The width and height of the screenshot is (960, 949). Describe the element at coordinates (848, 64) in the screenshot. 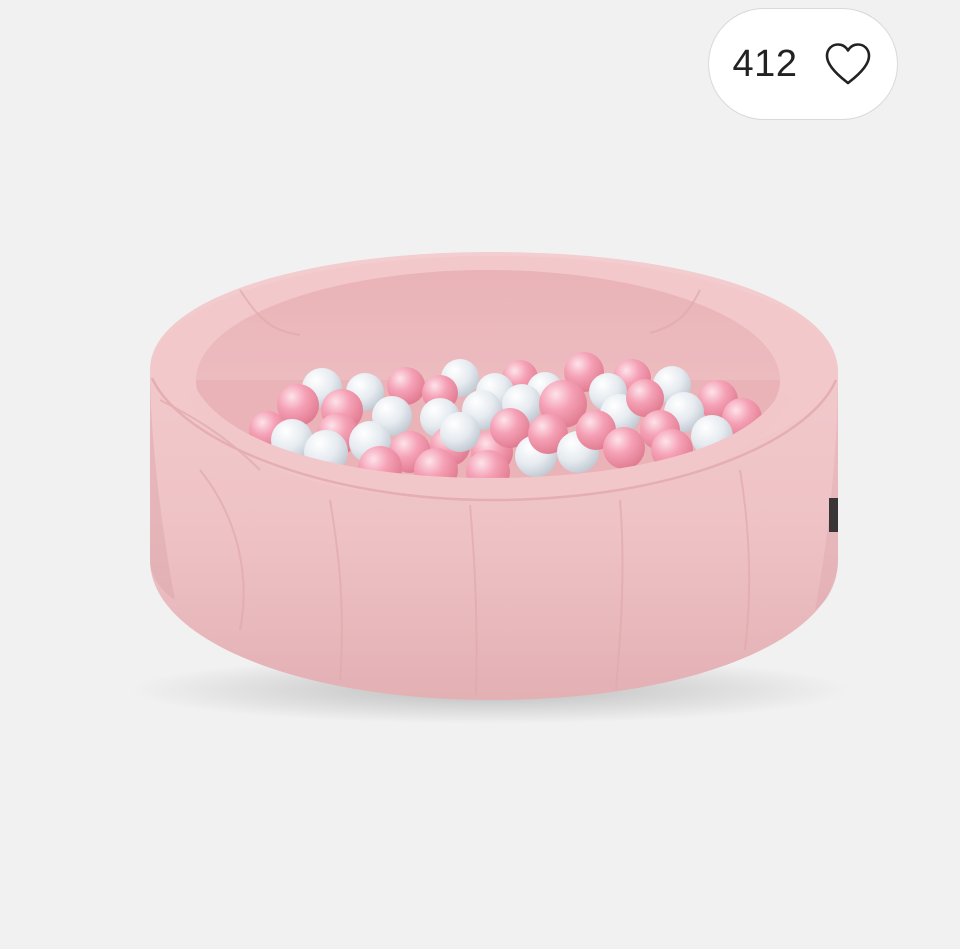

I see `heart-outline-icon` at that location.